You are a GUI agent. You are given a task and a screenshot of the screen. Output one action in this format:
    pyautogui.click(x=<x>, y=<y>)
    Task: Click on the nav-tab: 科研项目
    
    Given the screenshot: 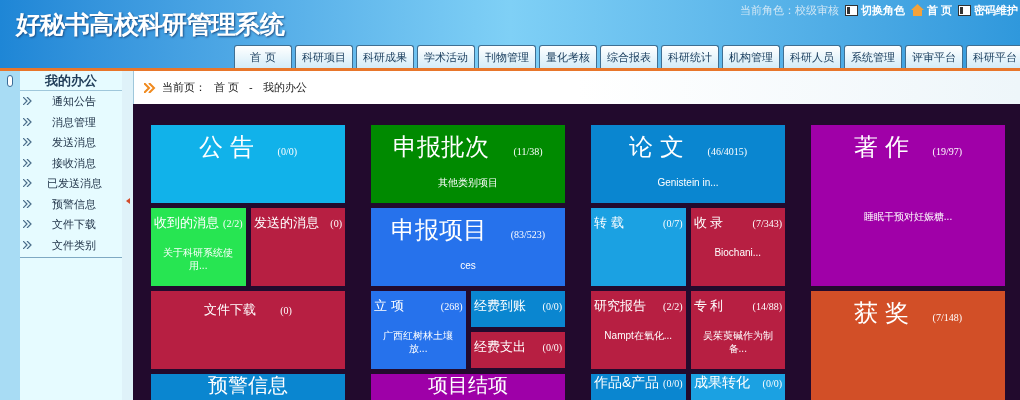 What is the action you would take?
    pyautogui.click(x=324, y=56)
    